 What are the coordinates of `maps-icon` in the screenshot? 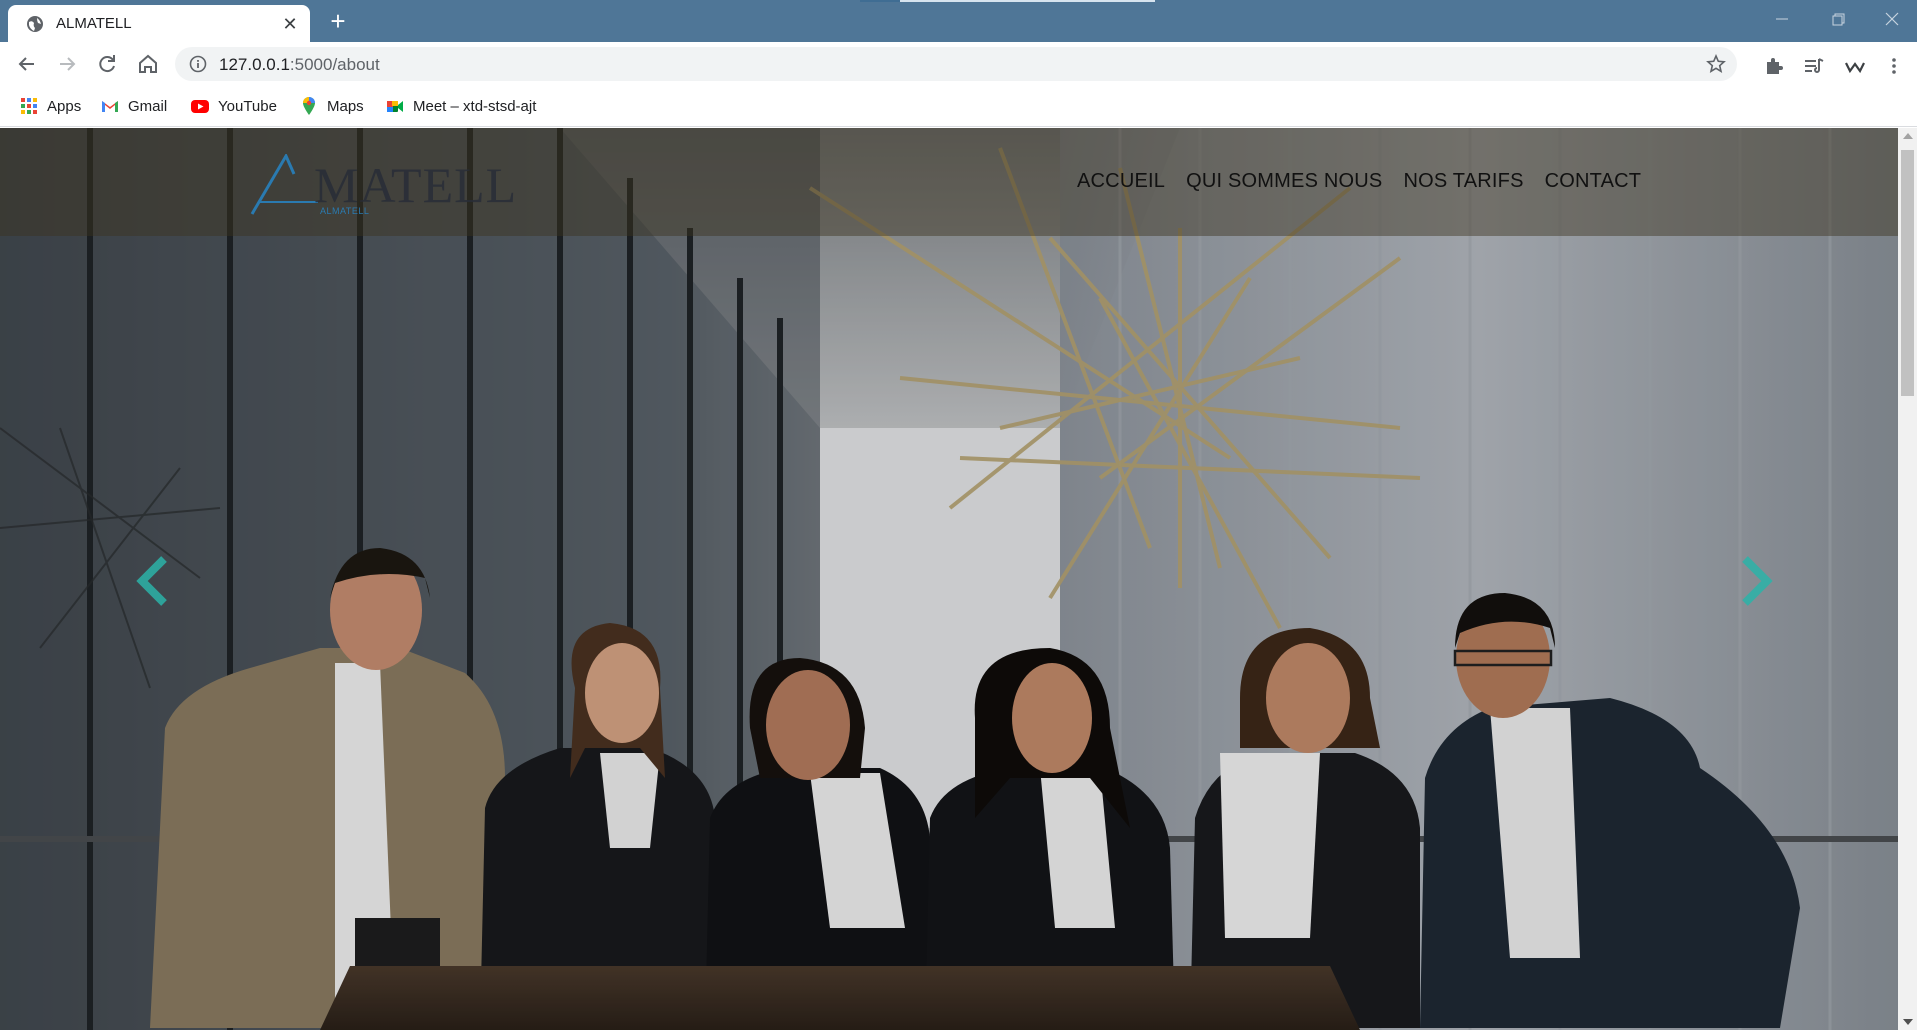 It's located at (309, 106).